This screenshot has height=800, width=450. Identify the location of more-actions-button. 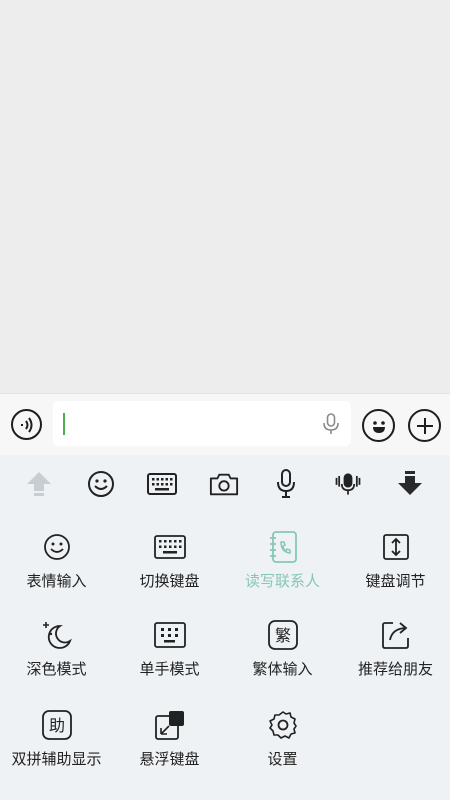
(424, 425).